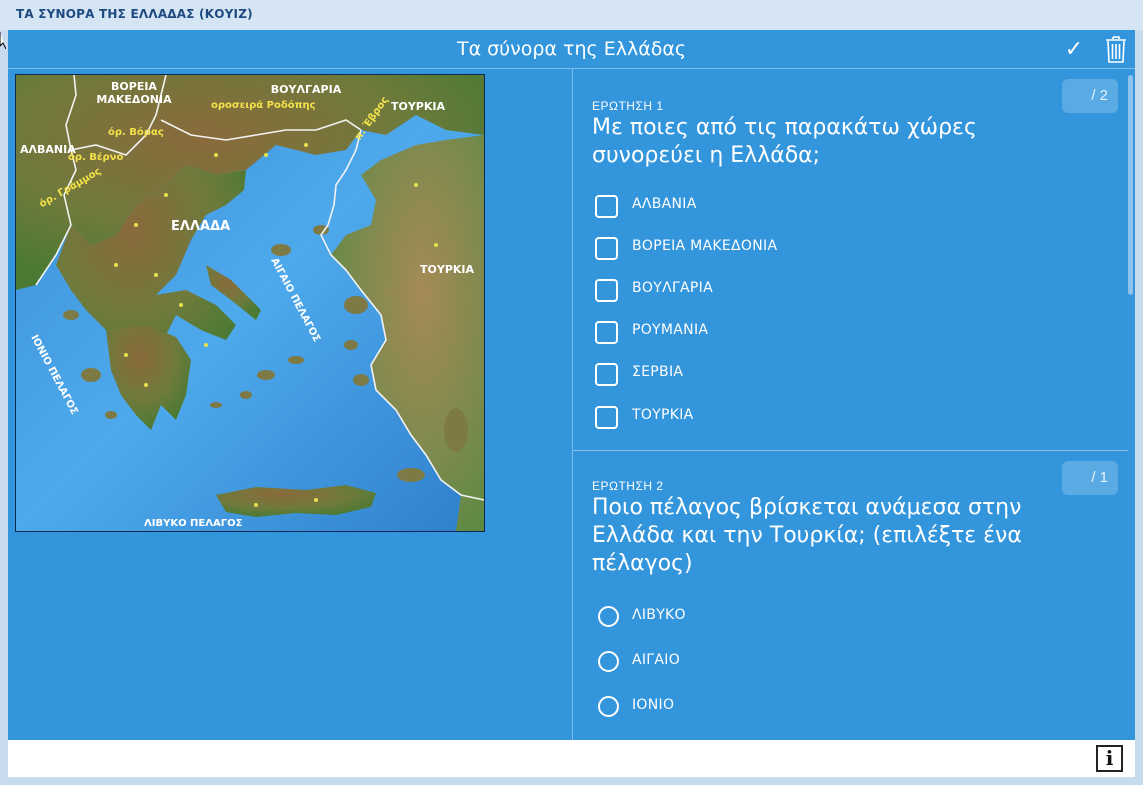 The height and width of the screenshot is (785, 1143). Describe the element at coordinates (134, 86) in the screenshot. I see `map-label-north-macedonia-line1: ΒΟΡΕΙΑ` at that location.